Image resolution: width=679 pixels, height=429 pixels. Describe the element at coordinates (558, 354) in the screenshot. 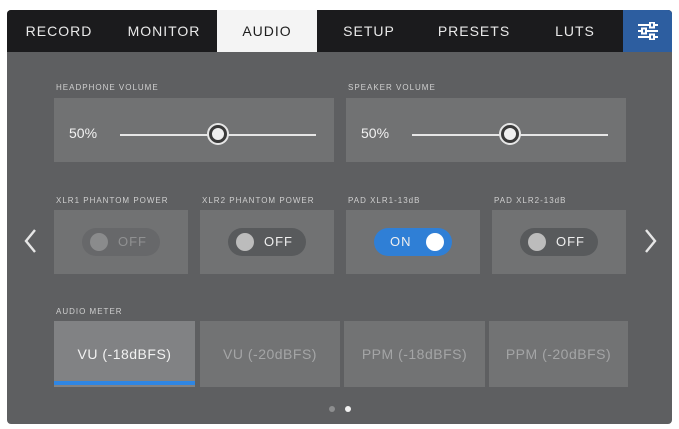

I see `meter-option-ppm-20: PPM (-20dBFS)` at that location.